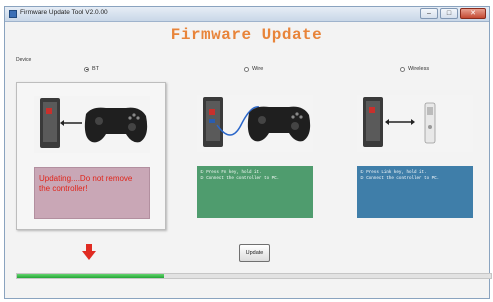 Image resolution: width=493 pixels, height=302 pixels. I want to click on progress-bar, so click(254, 276).